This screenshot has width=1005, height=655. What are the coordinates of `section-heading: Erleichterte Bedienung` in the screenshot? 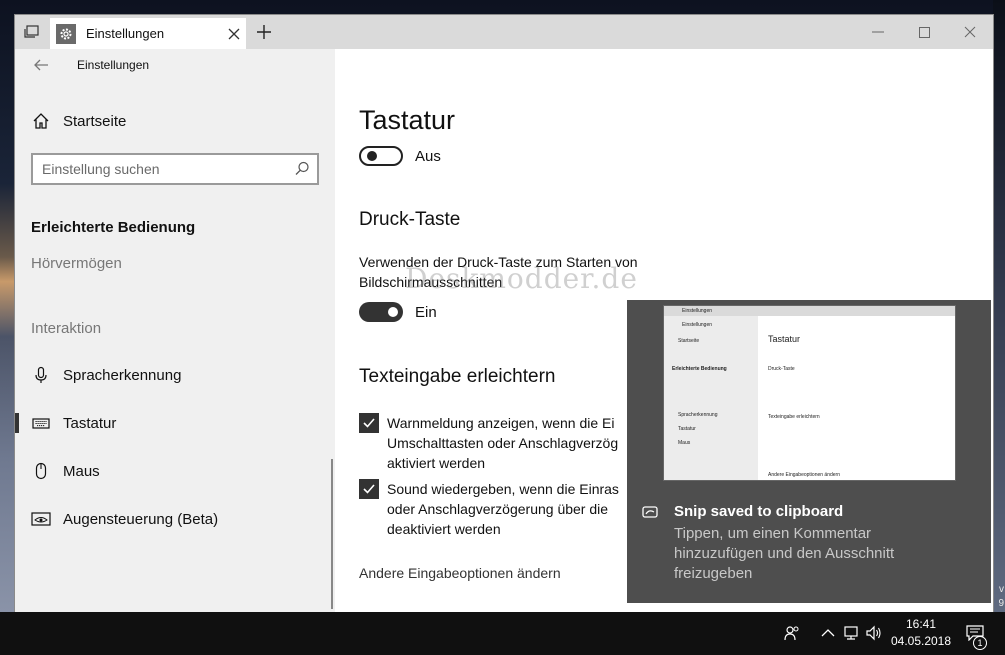 It's located at (113, 227).